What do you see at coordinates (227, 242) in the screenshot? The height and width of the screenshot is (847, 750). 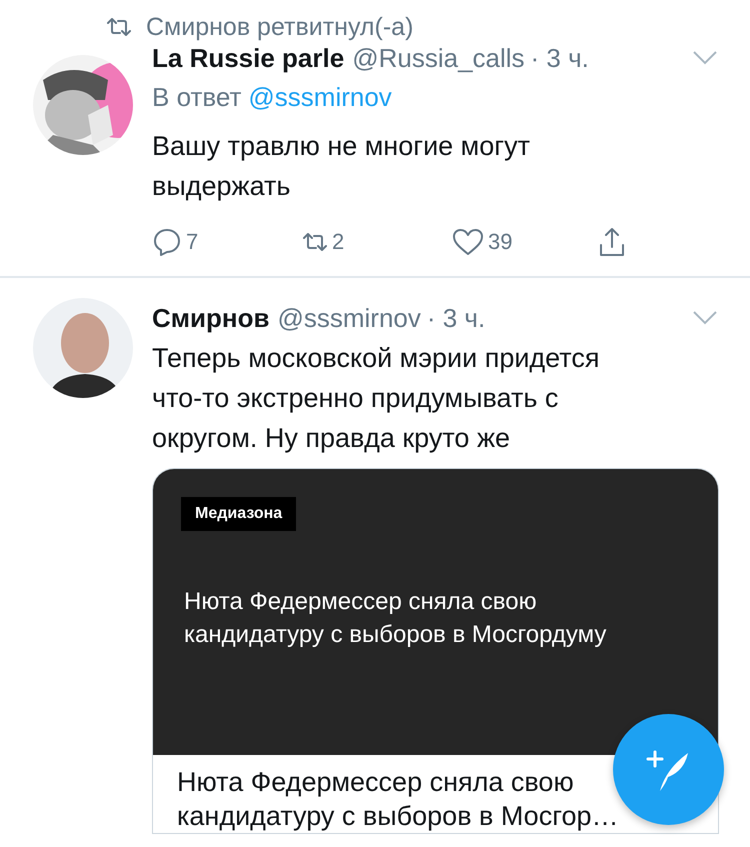 I see `reply-button: 7` at bounding box center [227, 242].